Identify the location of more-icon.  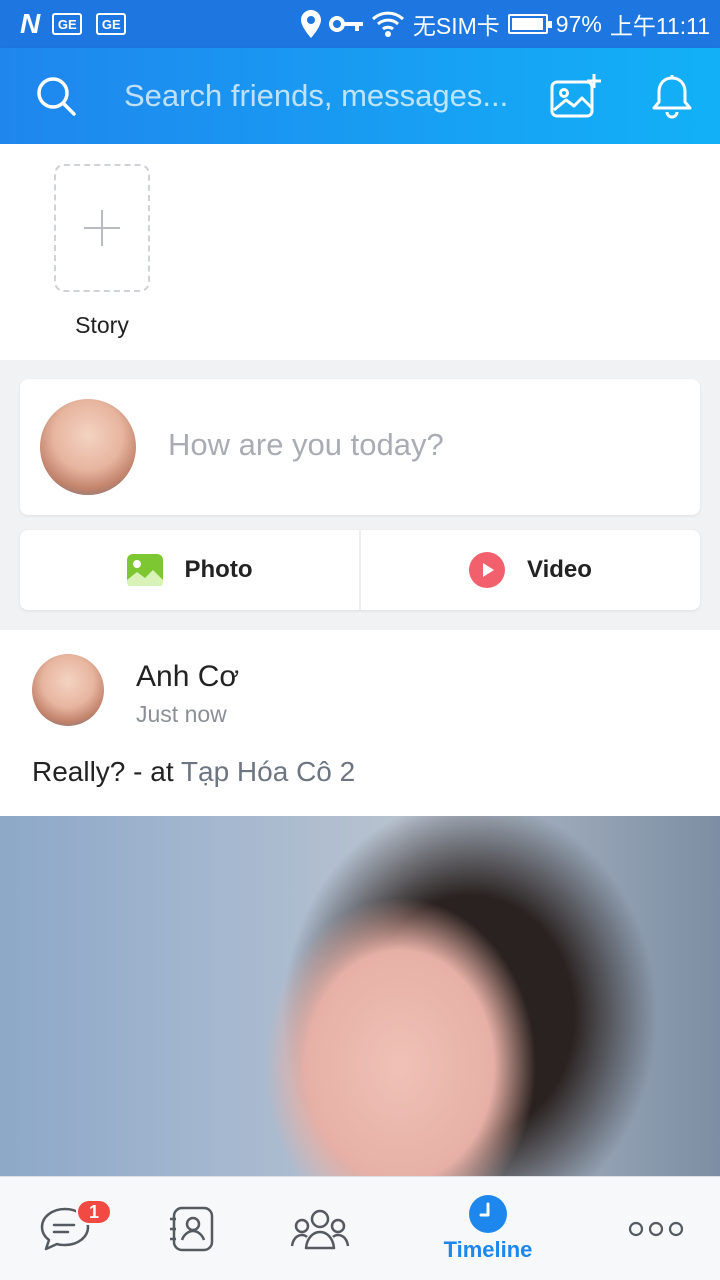
(656, 1229).